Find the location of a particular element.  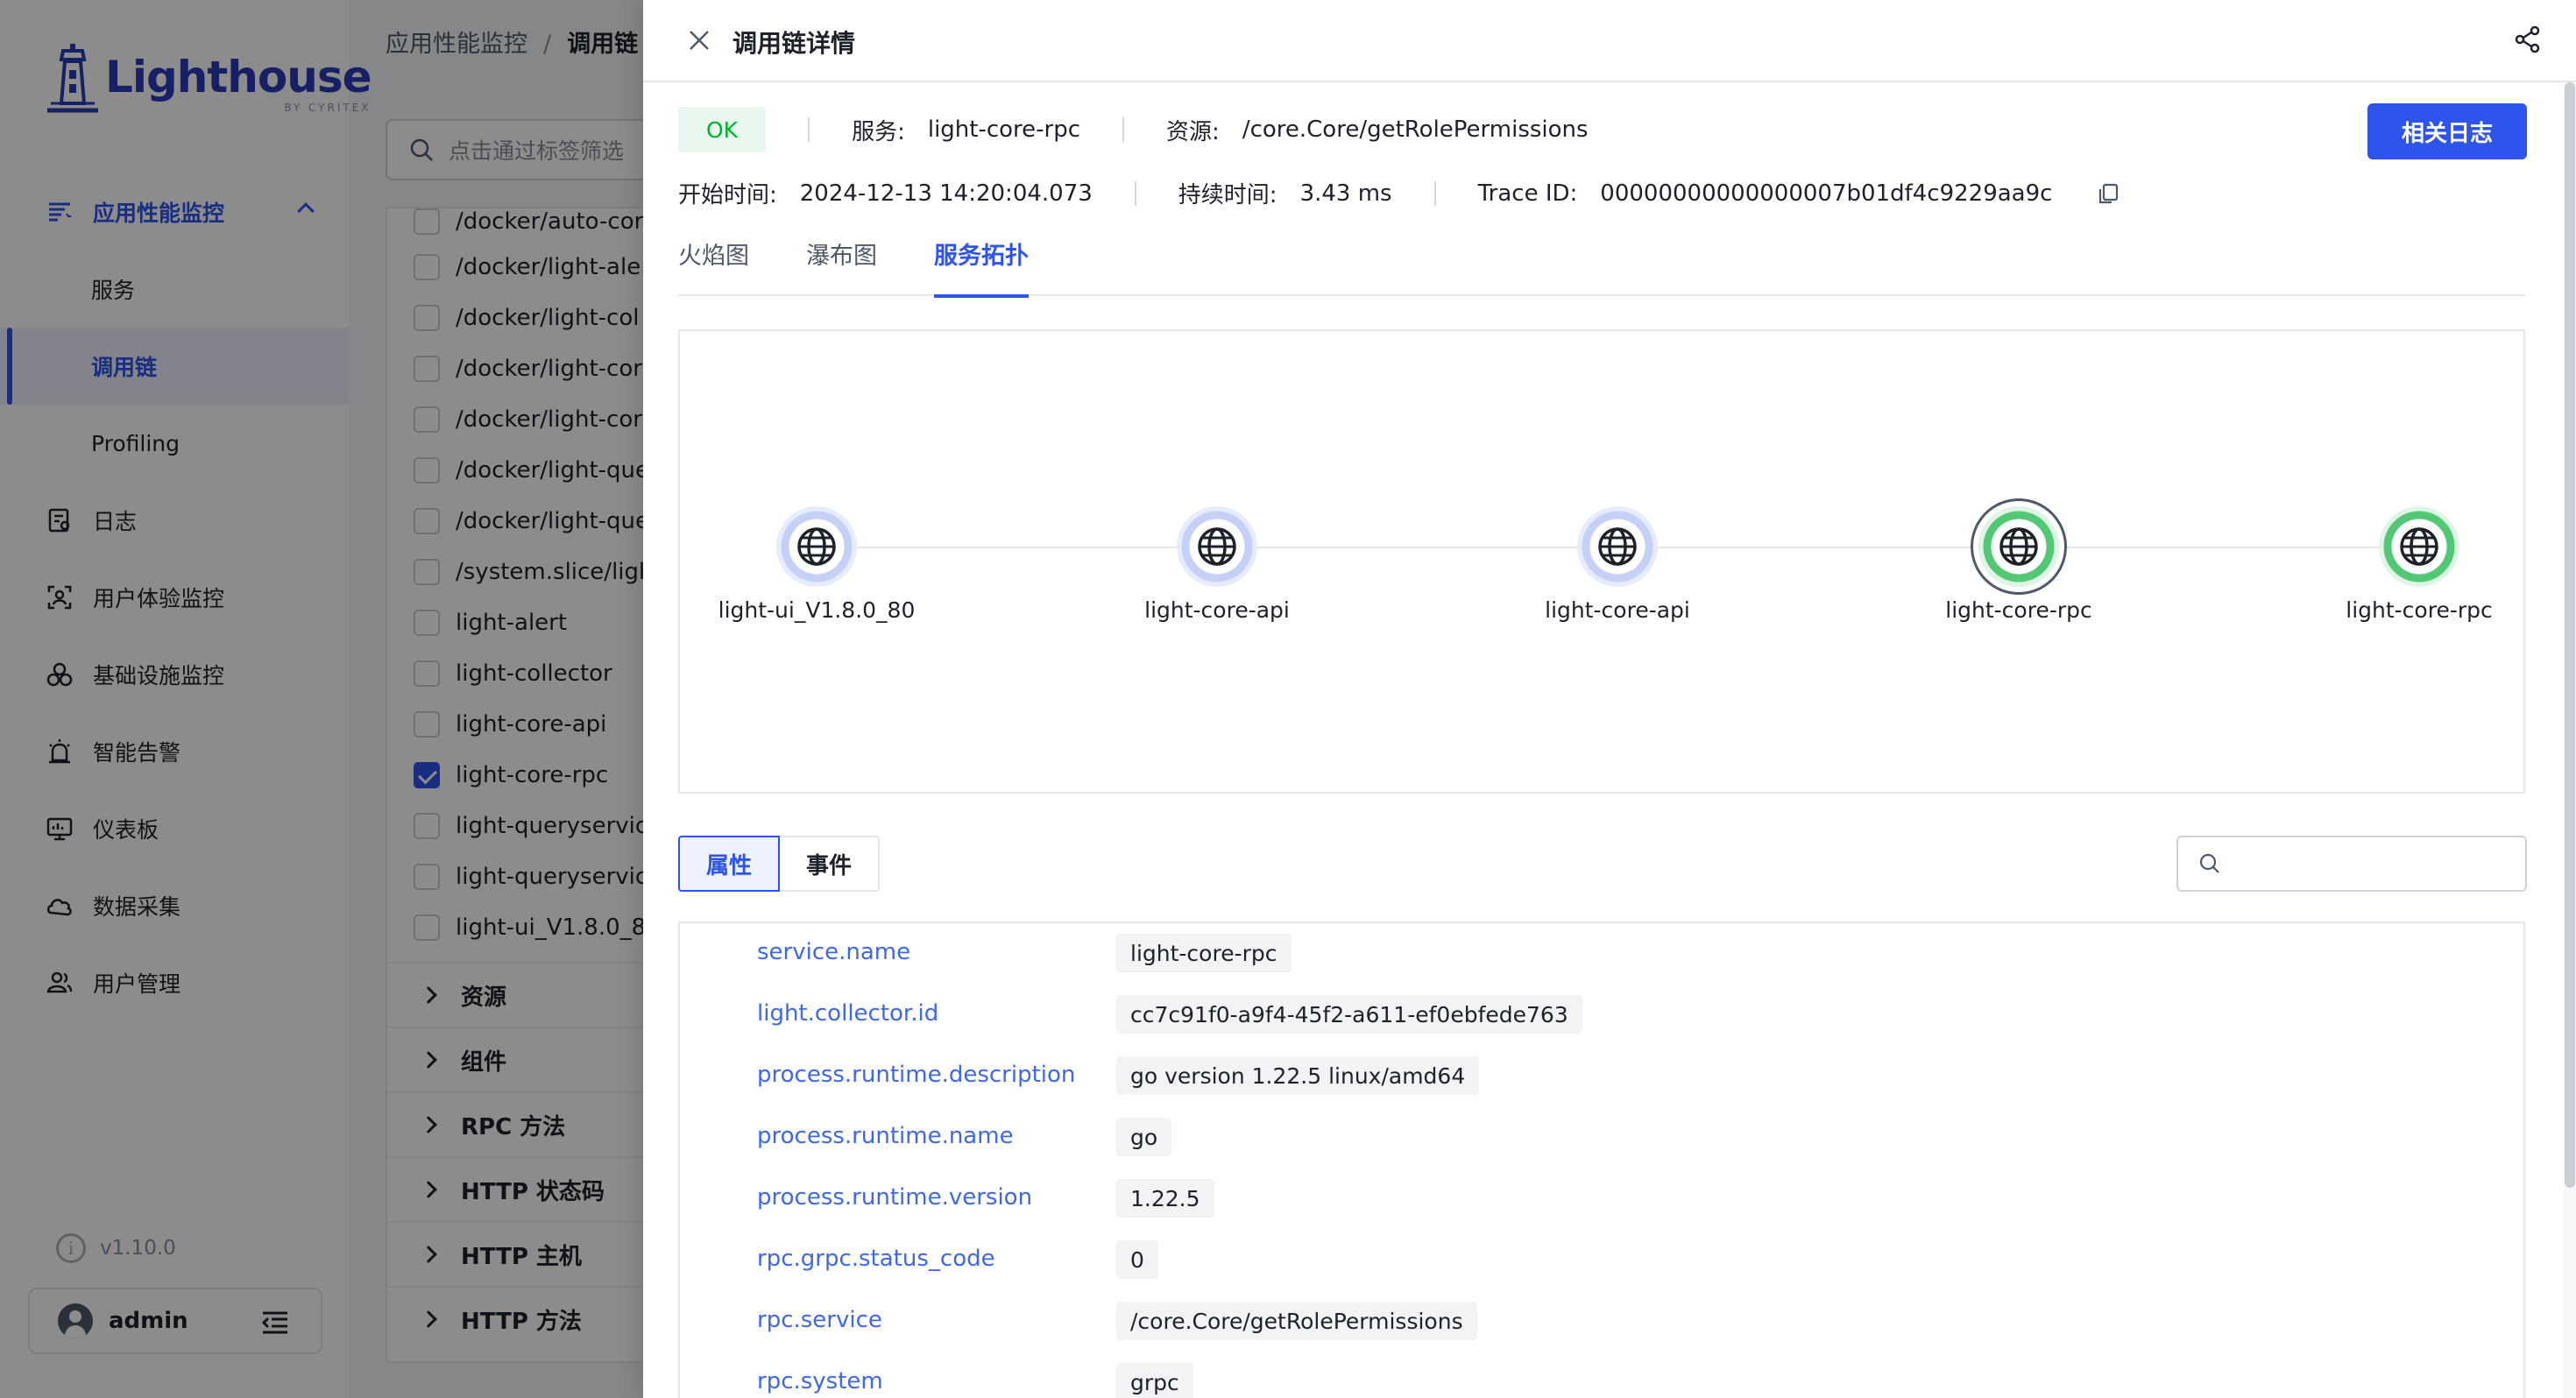

tab-waterfall: 瀑布图 is located at coordinates (841, 266).